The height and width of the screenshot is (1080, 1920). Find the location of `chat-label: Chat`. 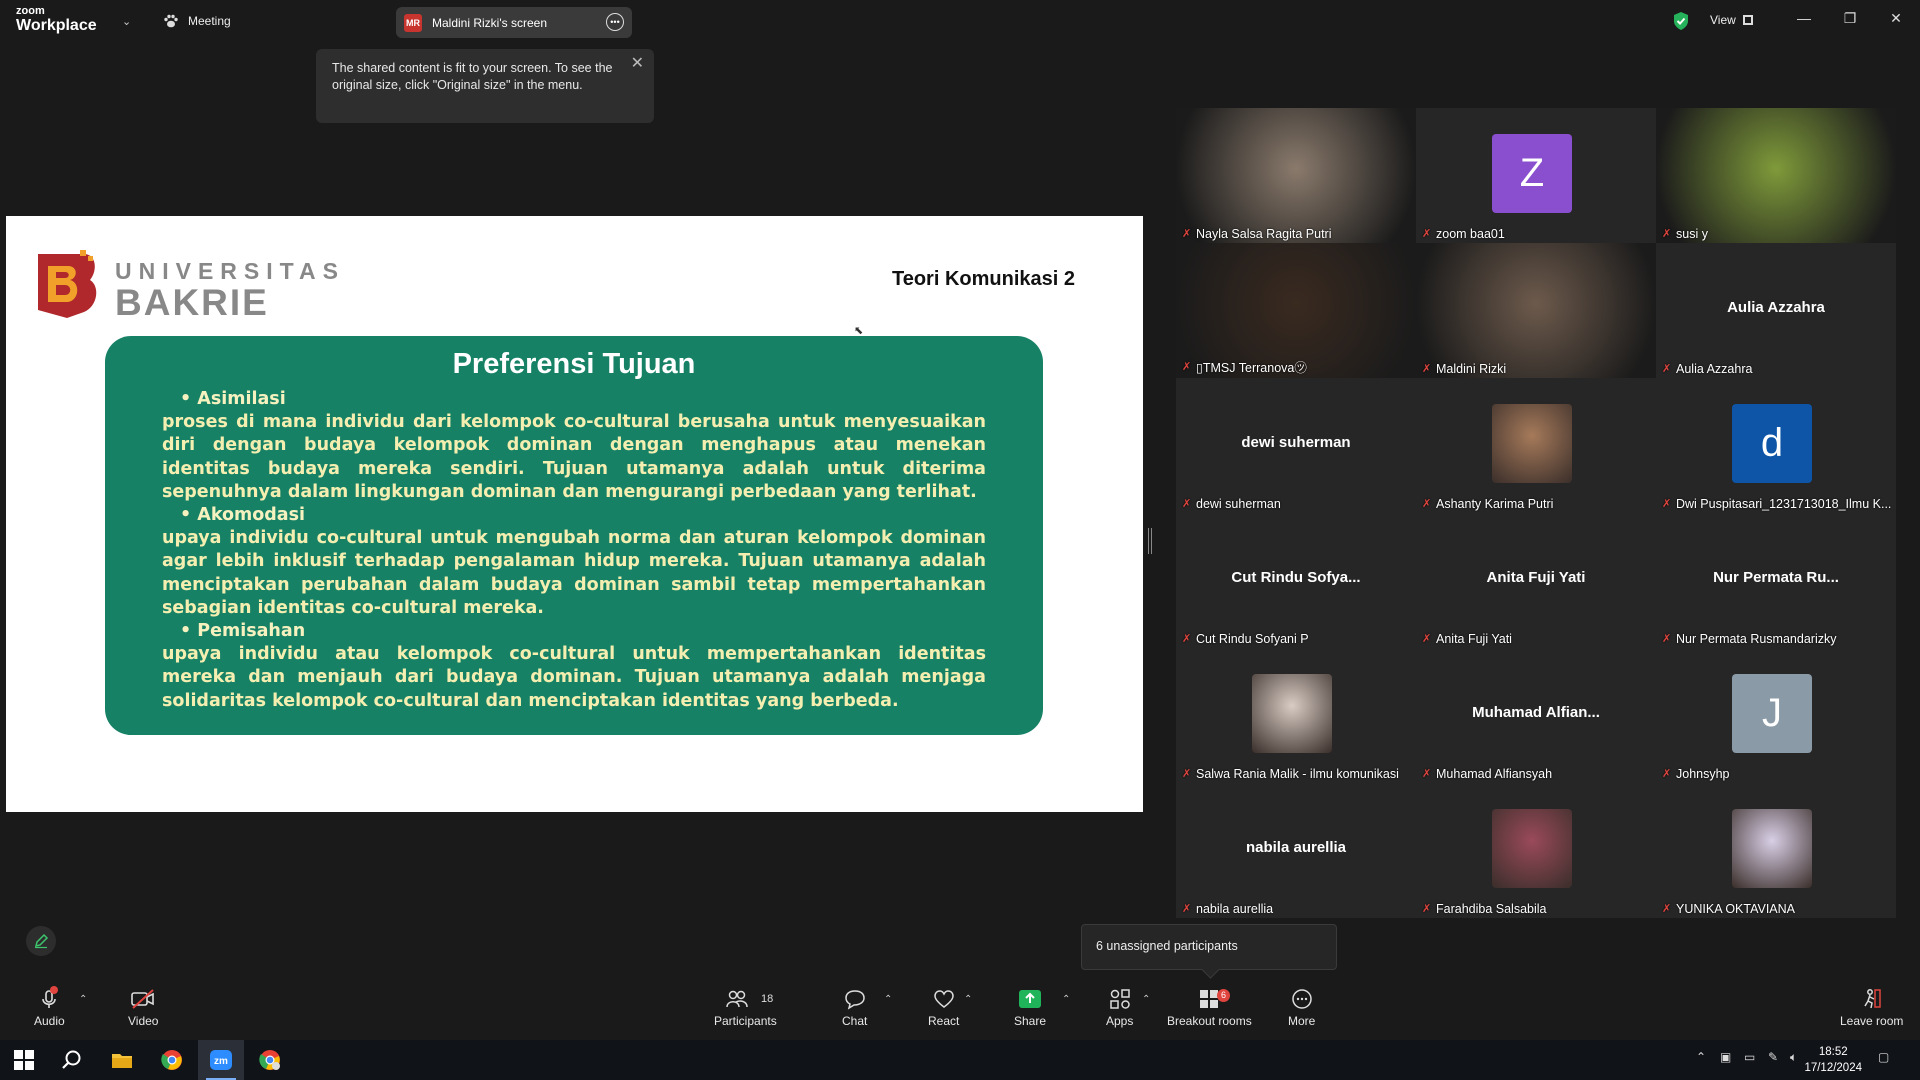

chat-label: Chat is located at coordinates (855, 1021).